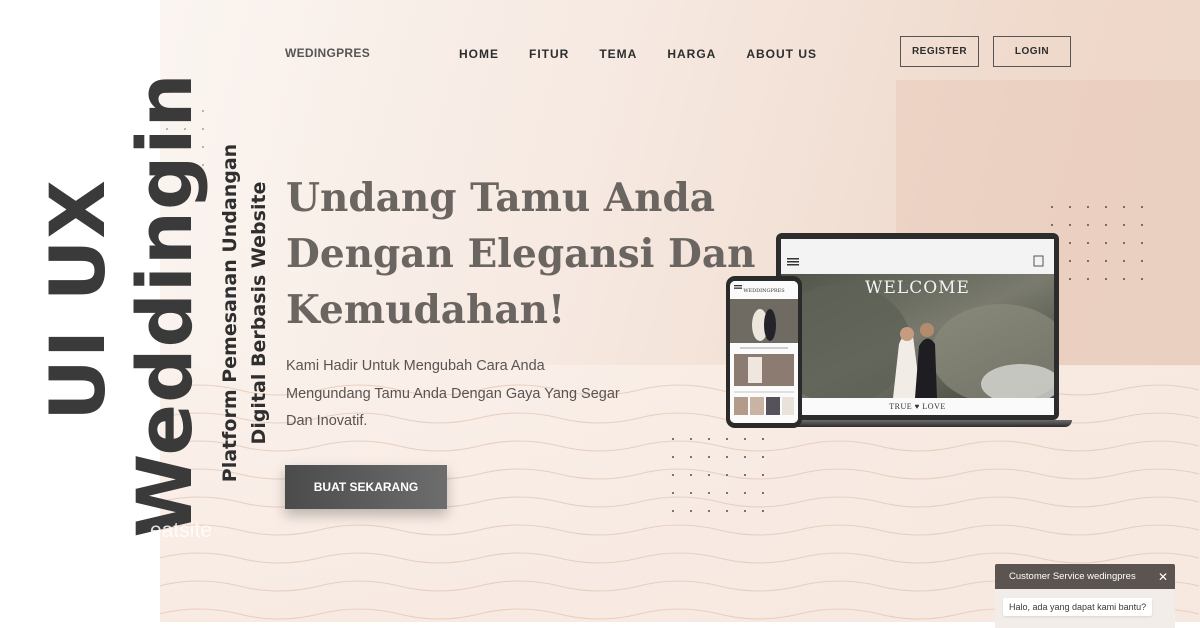  I want to click on register-button: REGISTER, so click(939, 51).